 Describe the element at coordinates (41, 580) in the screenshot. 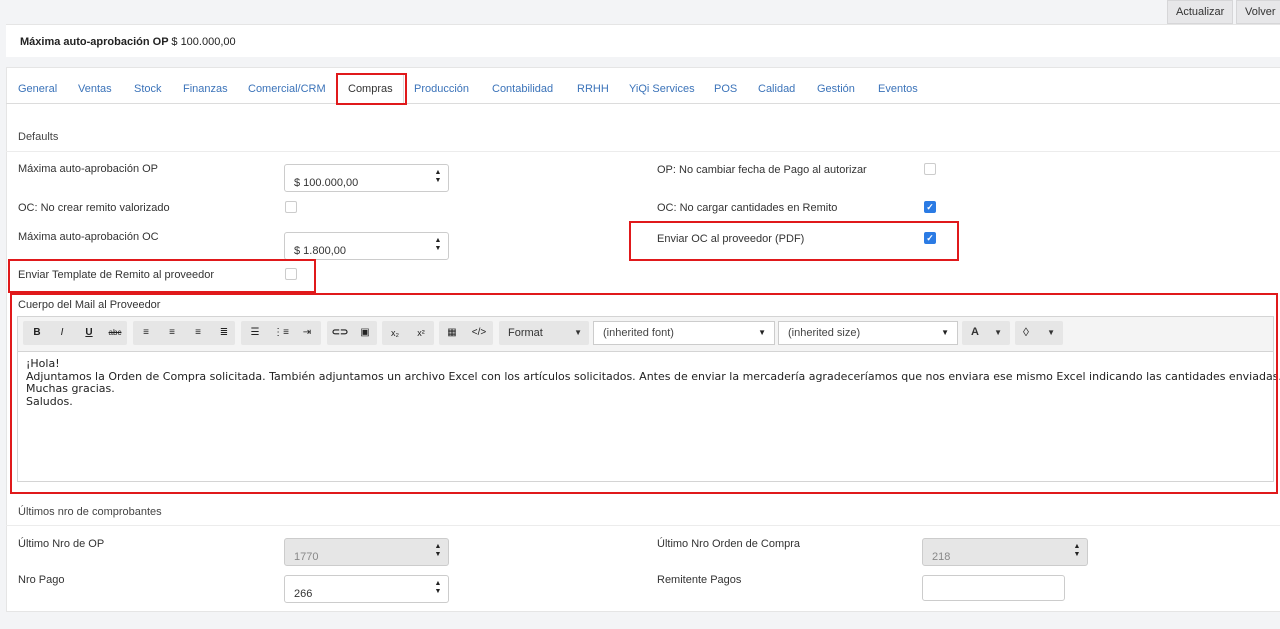

I see `nro-pago-label: Nro Pago` at that location.